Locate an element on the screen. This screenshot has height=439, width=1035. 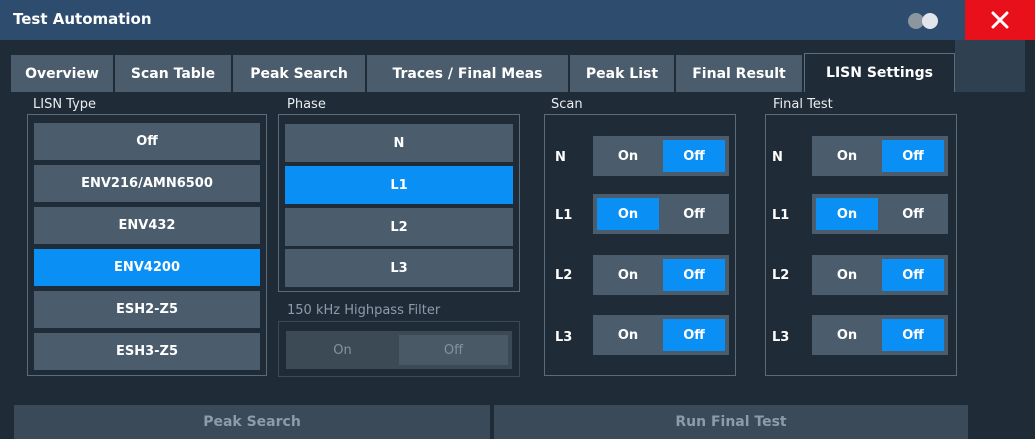
final-n-on: On is located at coordinates (847, 156).